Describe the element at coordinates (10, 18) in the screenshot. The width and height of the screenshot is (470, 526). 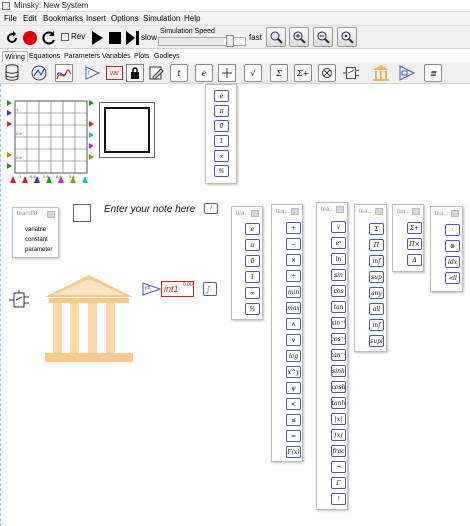
I see `menu-file: File` at that location.